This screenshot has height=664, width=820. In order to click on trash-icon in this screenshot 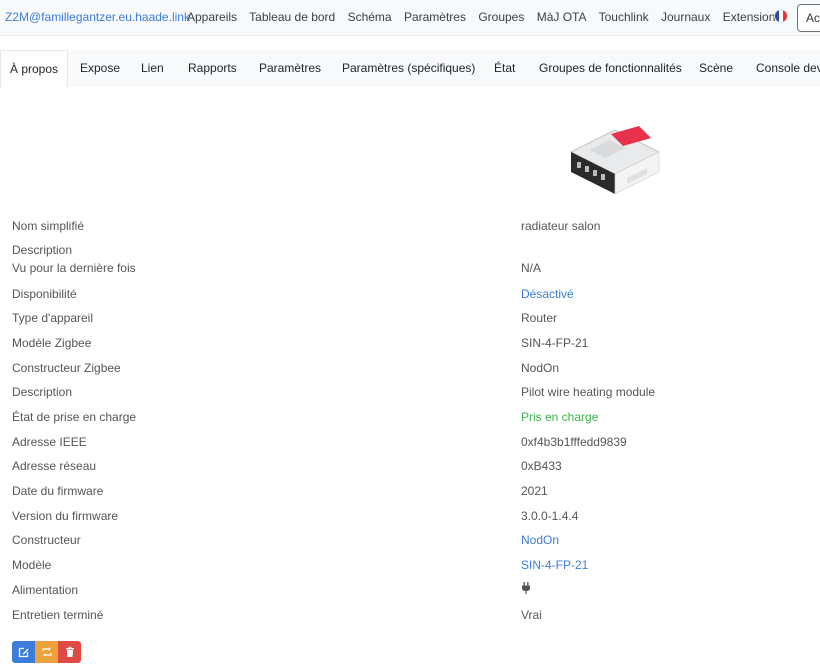, I will do `click(69, 651)`.